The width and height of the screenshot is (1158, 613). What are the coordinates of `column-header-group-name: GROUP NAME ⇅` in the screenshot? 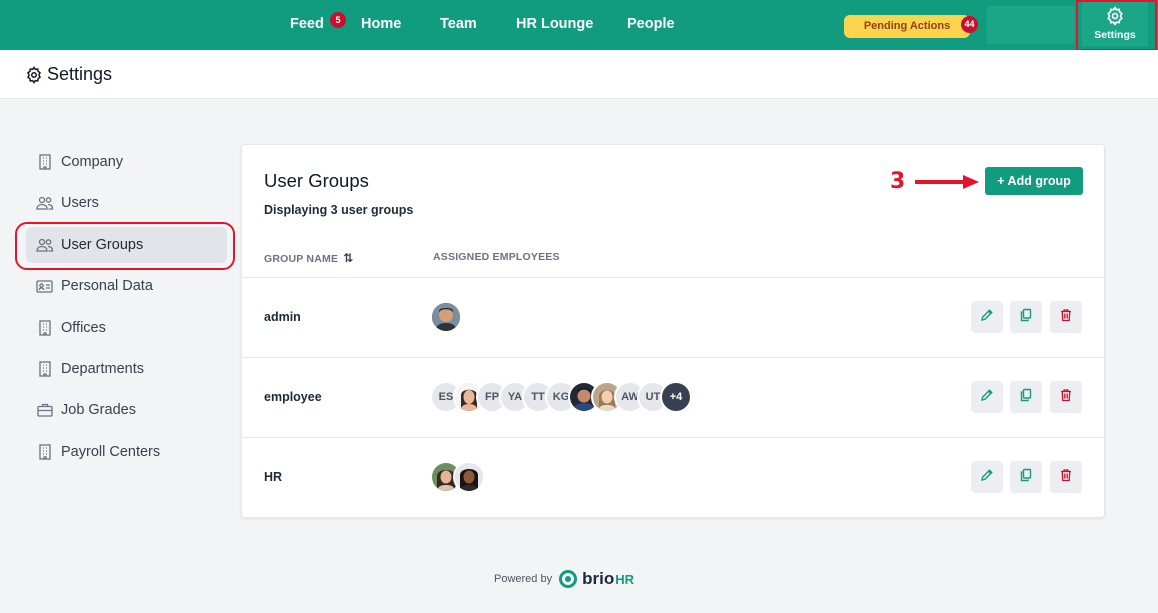 It's located at (309, 258).